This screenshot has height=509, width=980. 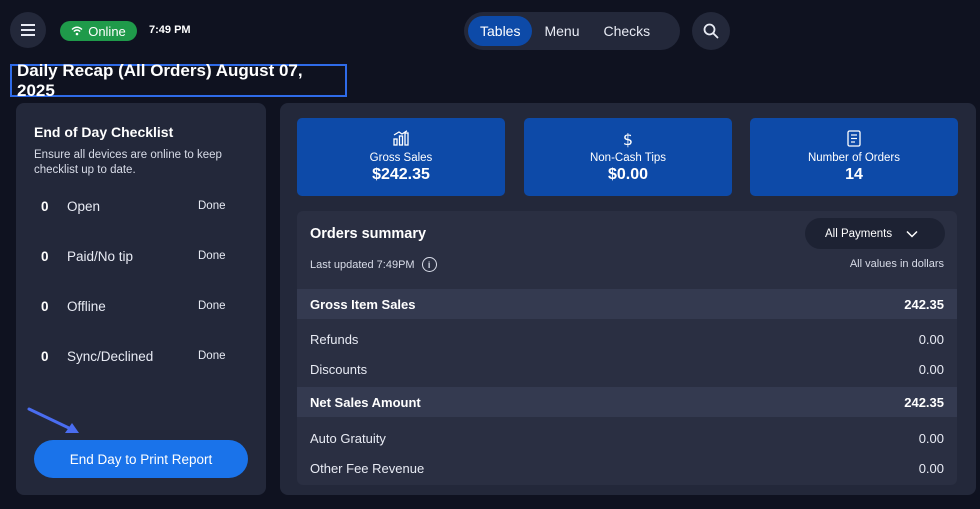 I want to click on search-button, so click(x=711, y=31).